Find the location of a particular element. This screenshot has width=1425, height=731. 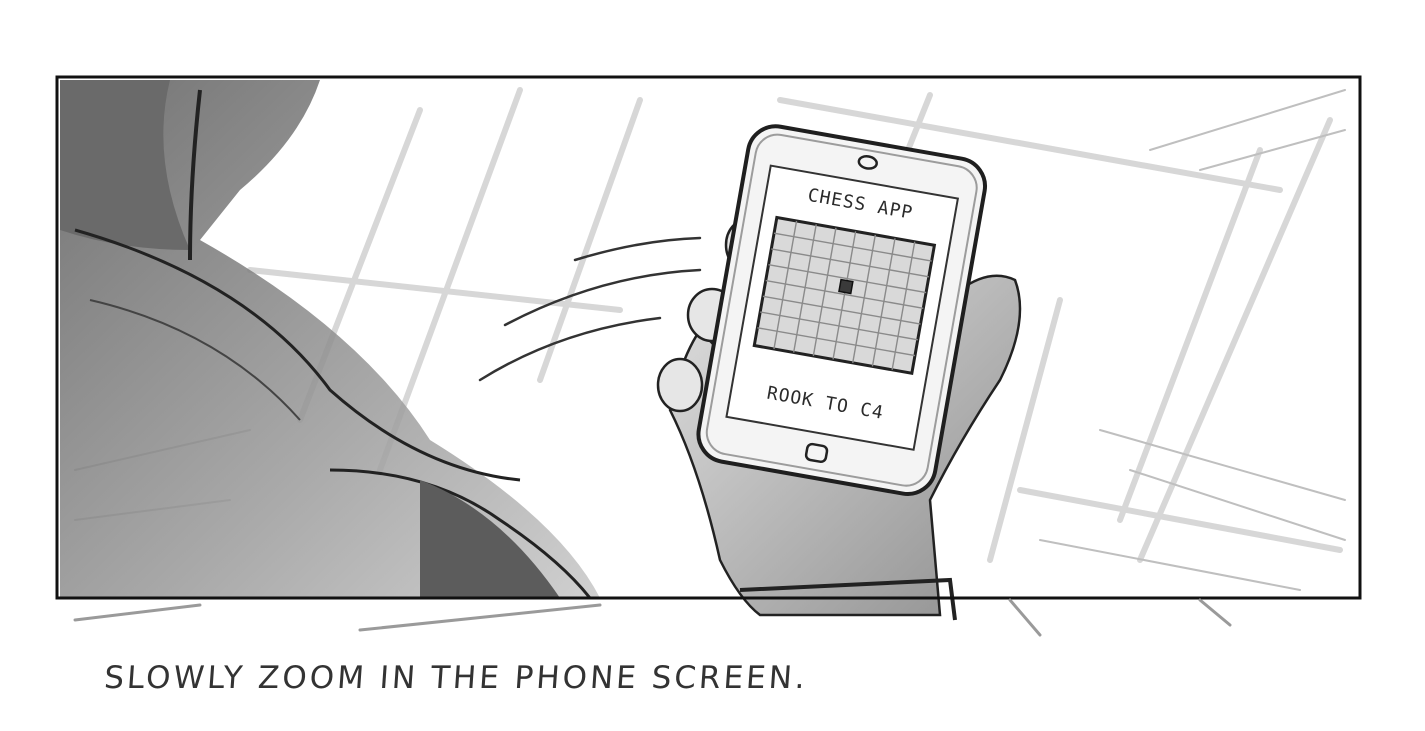

storyboard-caption: SLOWLY ZOOM IN THE PHONE SCREEN. is located at coordinates (456, 678).